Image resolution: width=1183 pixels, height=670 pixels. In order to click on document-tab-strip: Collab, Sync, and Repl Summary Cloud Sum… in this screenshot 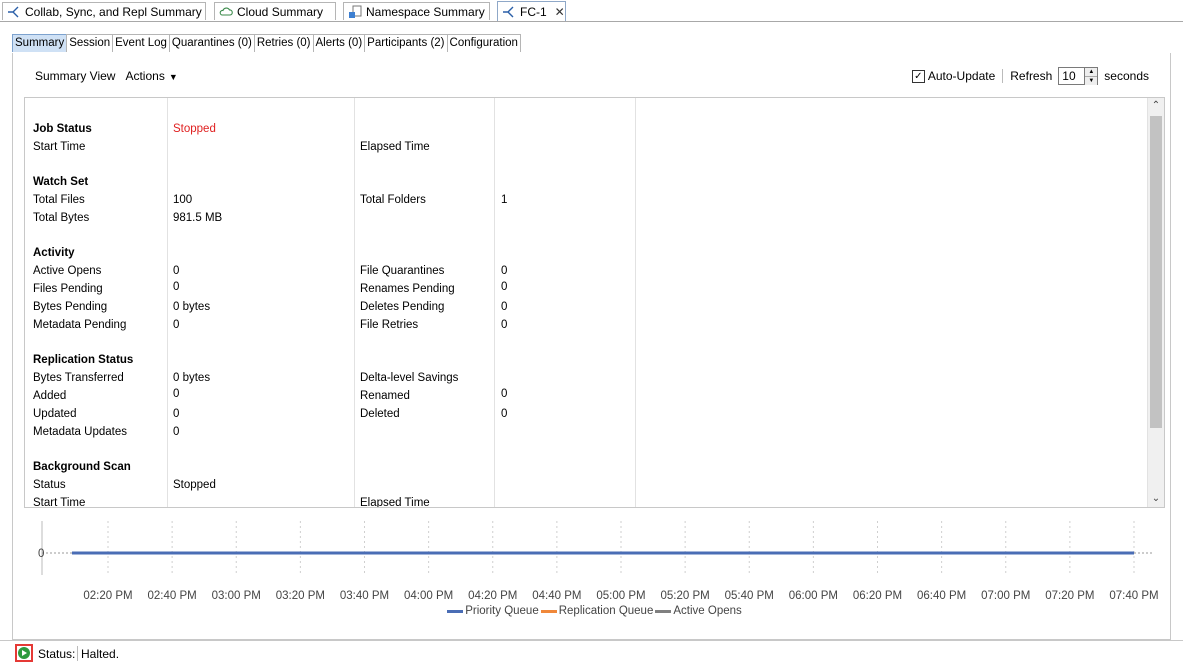, I will do `click(591, 11)`.